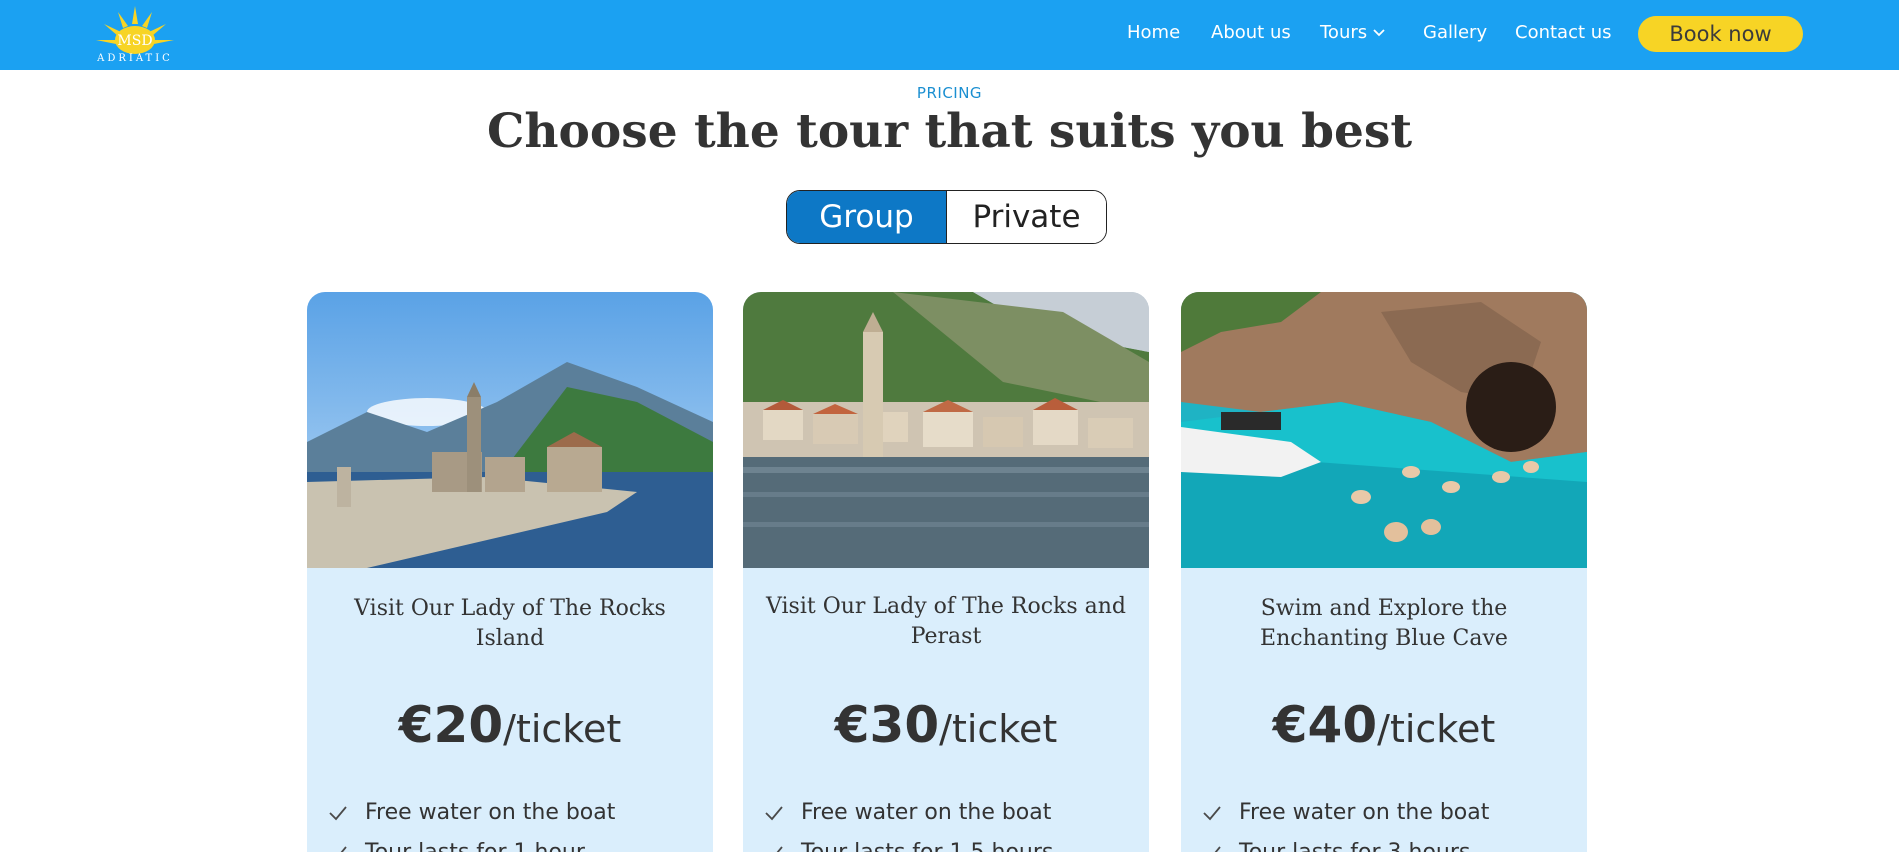  Describe the element at coordinates (867, 217) in the screenshot. I see `toggle-group: Group` at that location.